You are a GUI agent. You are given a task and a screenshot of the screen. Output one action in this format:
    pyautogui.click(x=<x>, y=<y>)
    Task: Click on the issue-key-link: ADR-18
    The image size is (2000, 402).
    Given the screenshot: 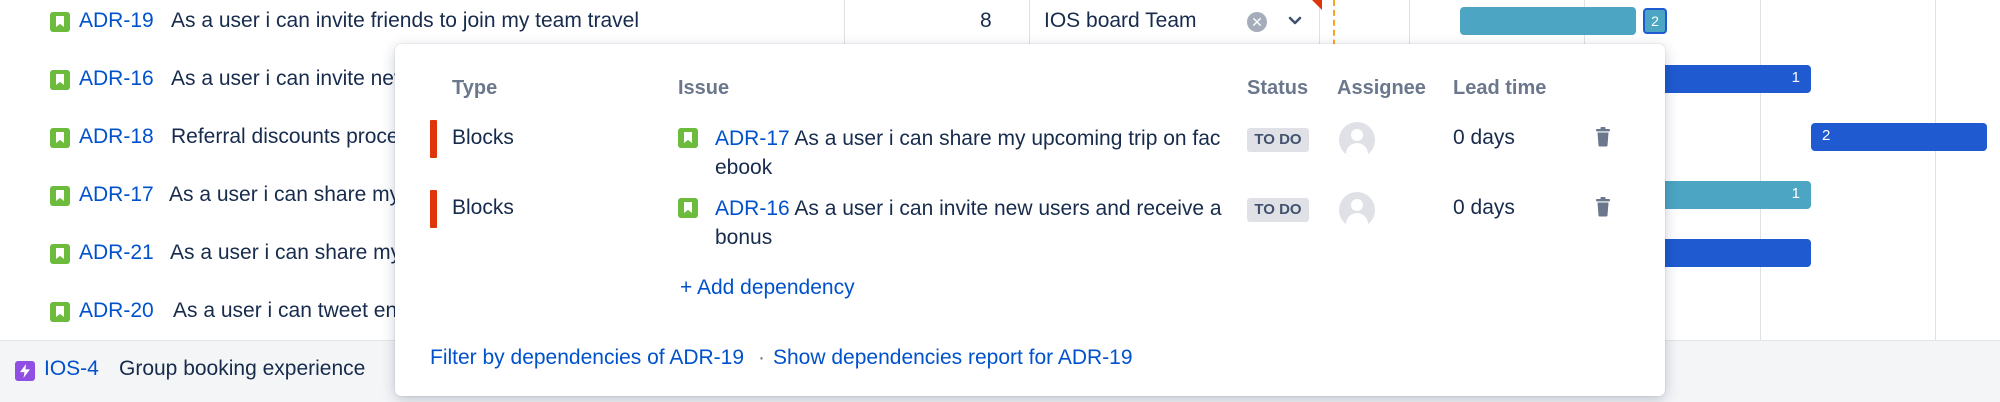 What is the action you would take?
    pyautogui.click(x=116, y=137)
    